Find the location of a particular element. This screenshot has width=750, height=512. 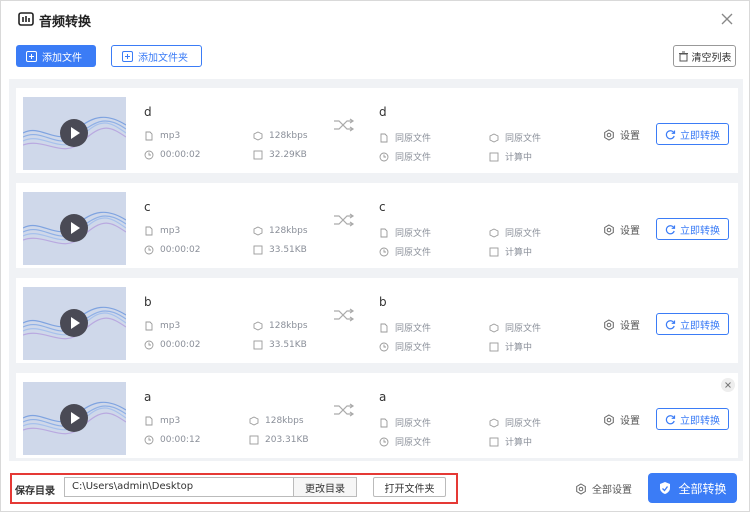

close-icon is located at coordinates (727, 19).